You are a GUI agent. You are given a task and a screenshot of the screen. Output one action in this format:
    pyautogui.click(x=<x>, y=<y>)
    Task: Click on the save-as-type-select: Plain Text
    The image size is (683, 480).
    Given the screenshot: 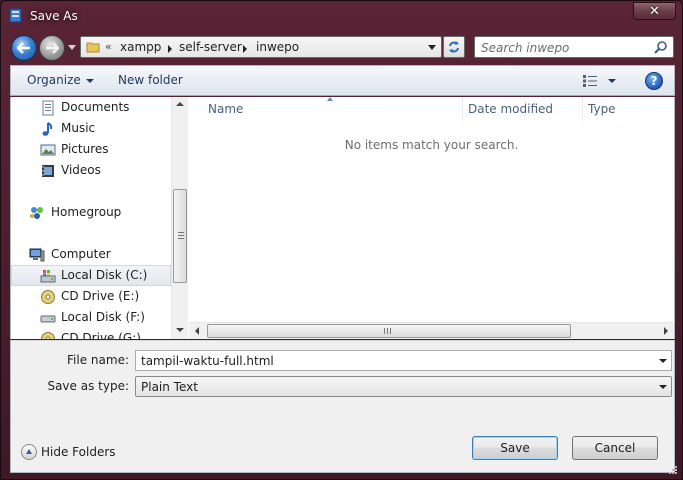 What is the action you would take?
    pyautogui.click(x=403, y=386)
    